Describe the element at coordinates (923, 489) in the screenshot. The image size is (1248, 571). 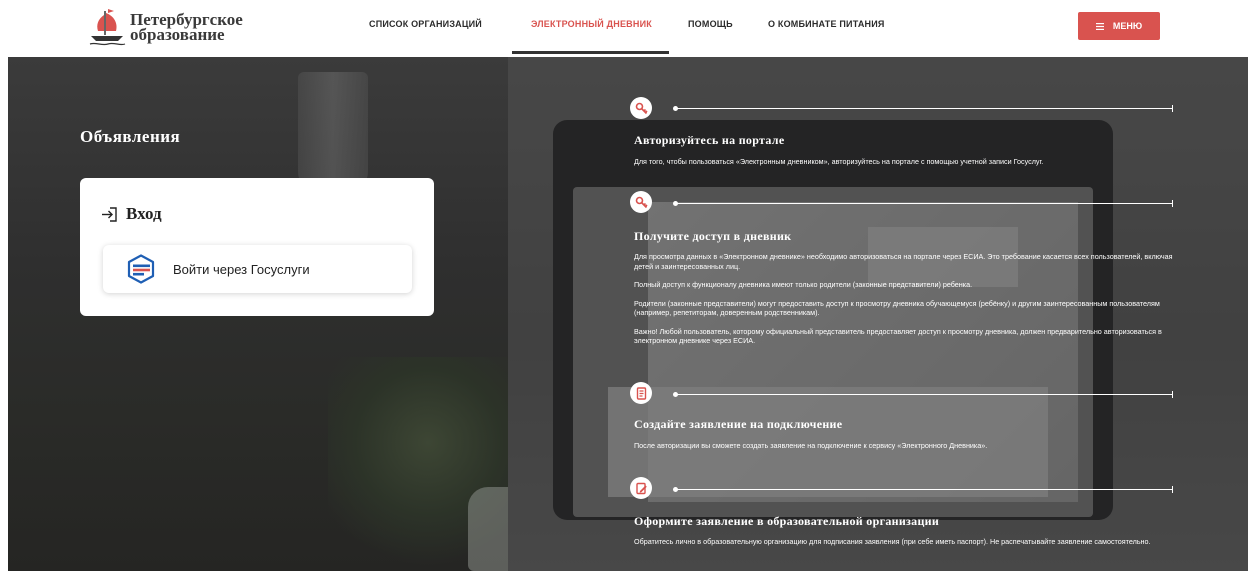
I see `step-4-line` at that location.